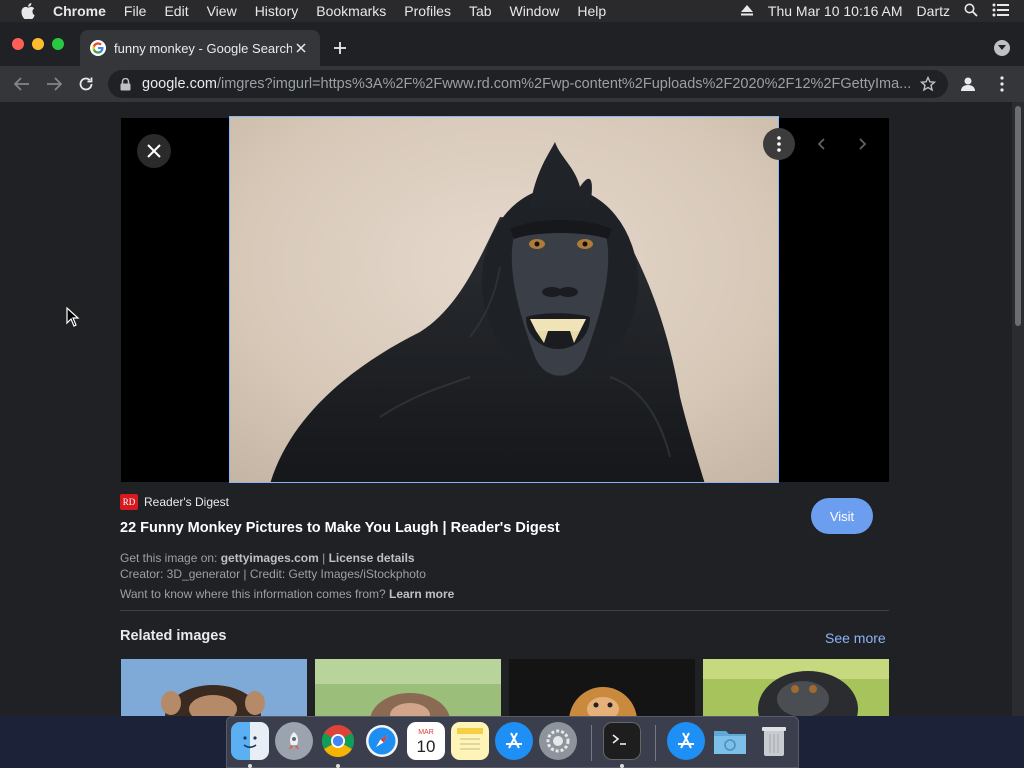 The height and width of the screenshot is (768, 1024). I want to click on scrollbar-thumb, so click(1018, 216).